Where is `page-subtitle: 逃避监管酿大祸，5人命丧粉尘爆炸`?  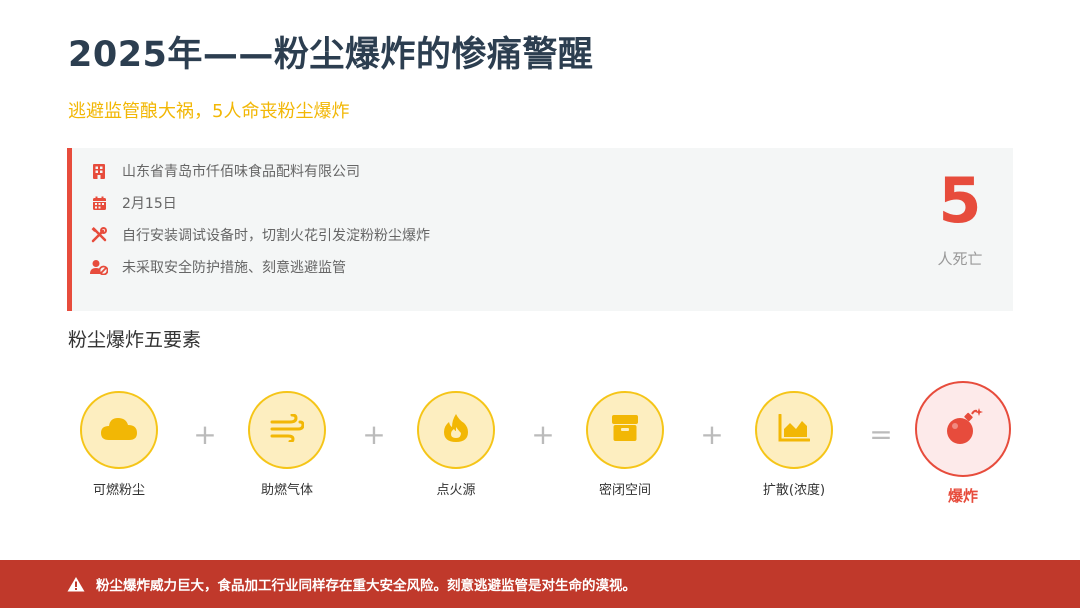 page-subtitle: 逃避监管酿大祸，5人命丧粉尘爆炸 is located at coordinates (209, 111).